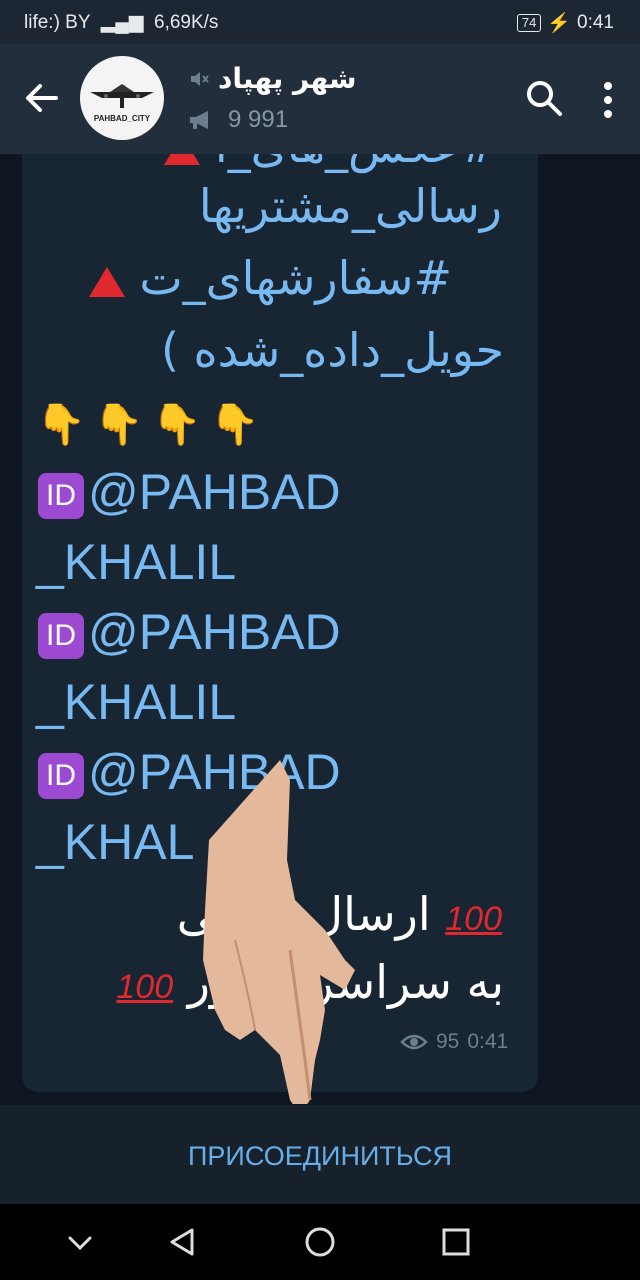  I want to click on join-button: ПРИСОЕДИНИТЬСЯ, so click(320, 1156).